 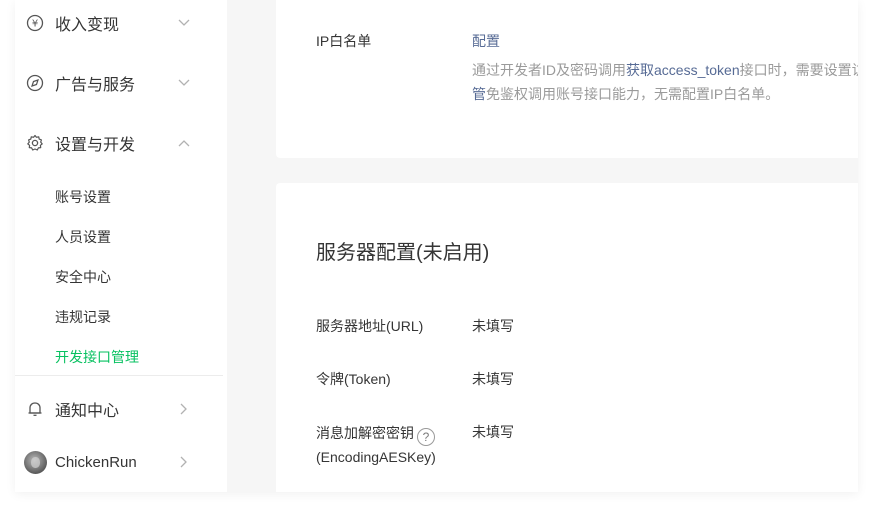 What do you see at coordinates (35, 409) in the screenshot?
I see `bell-icon` at bounding box center [35, 409].